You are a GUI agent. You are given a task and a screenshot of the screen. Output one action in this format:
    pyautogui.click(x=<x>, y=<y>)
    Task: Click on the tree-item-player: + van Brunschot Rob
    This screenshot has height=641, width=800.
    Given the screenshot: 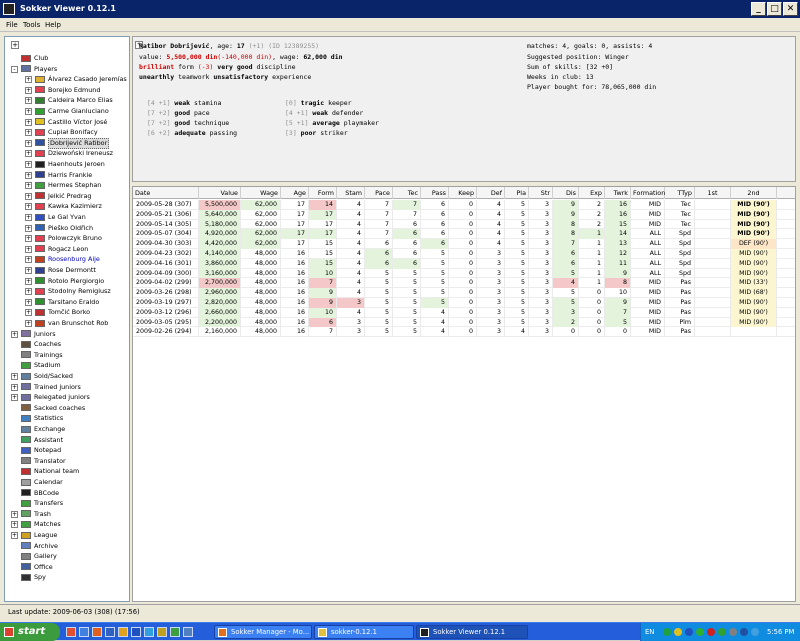 What is the action you would take?
    pyautogui.click(x=67, y=323)
    